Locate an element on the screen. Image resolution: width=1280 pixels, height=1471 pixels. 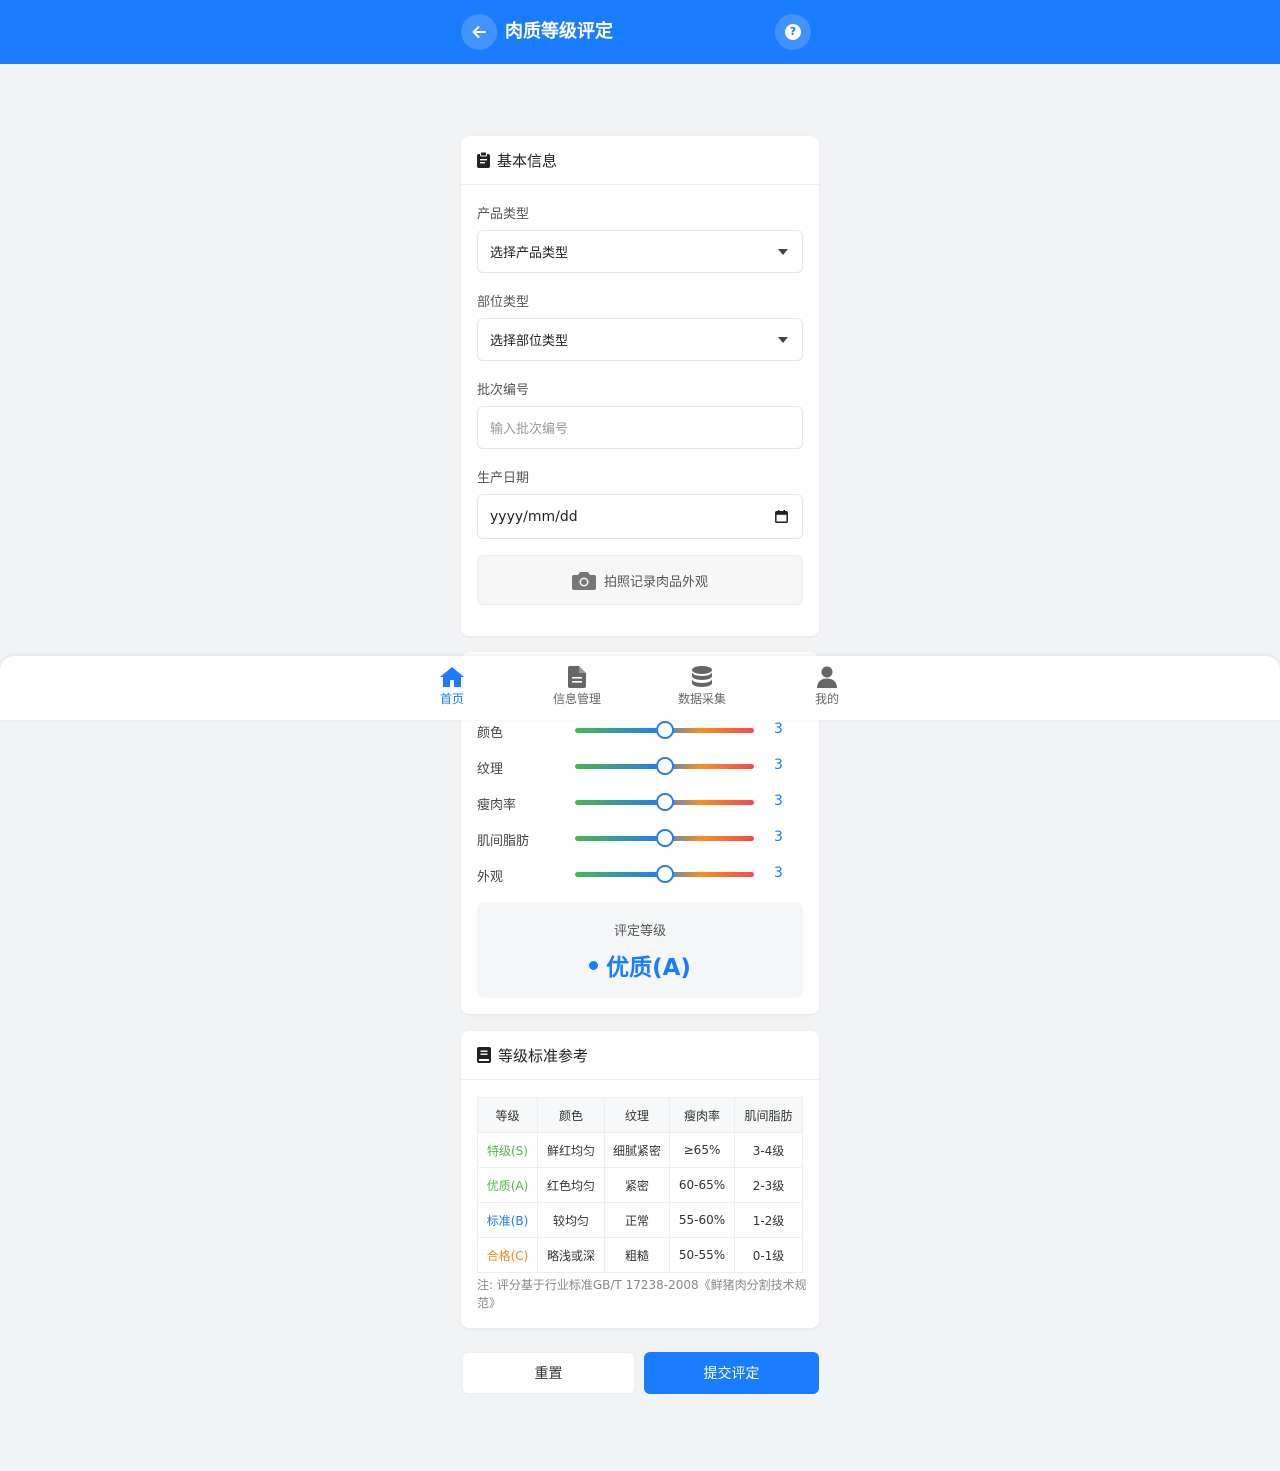
grade-value: 优质(A) is located at coordinates (648, 968).